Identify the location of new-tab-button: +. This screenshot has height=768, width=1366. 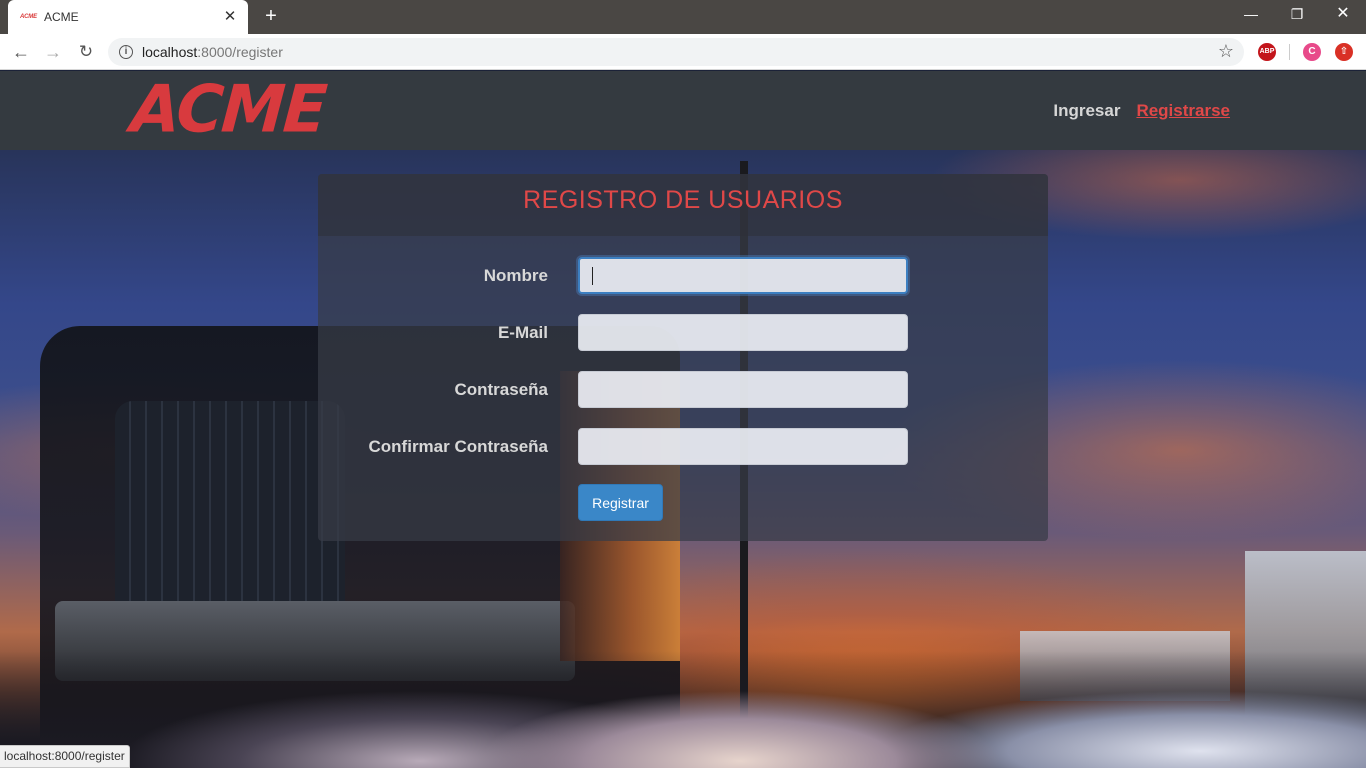
(271, 16).